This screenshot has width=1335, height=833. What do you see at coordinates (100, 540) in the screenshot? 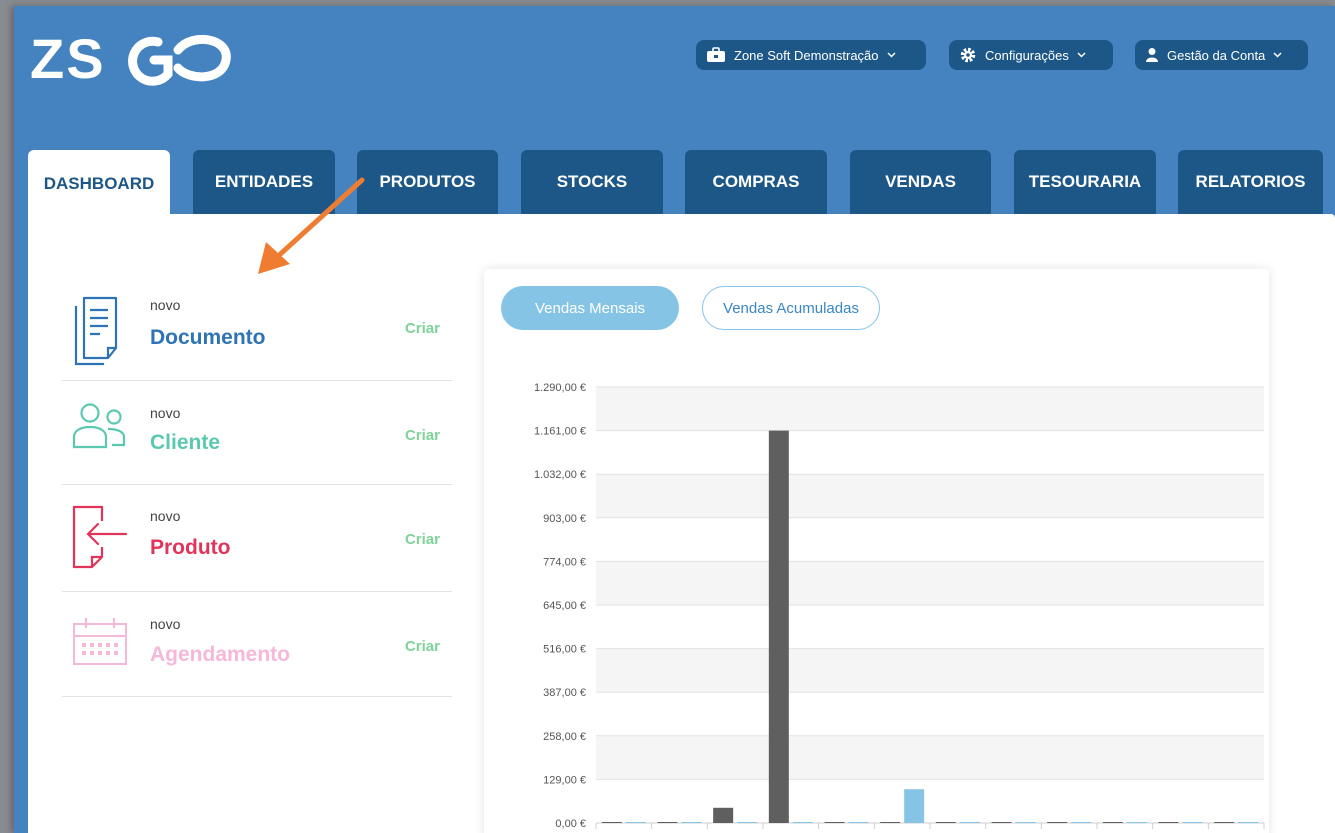
I see `product-import-icon` at bounding box center [100, 540].